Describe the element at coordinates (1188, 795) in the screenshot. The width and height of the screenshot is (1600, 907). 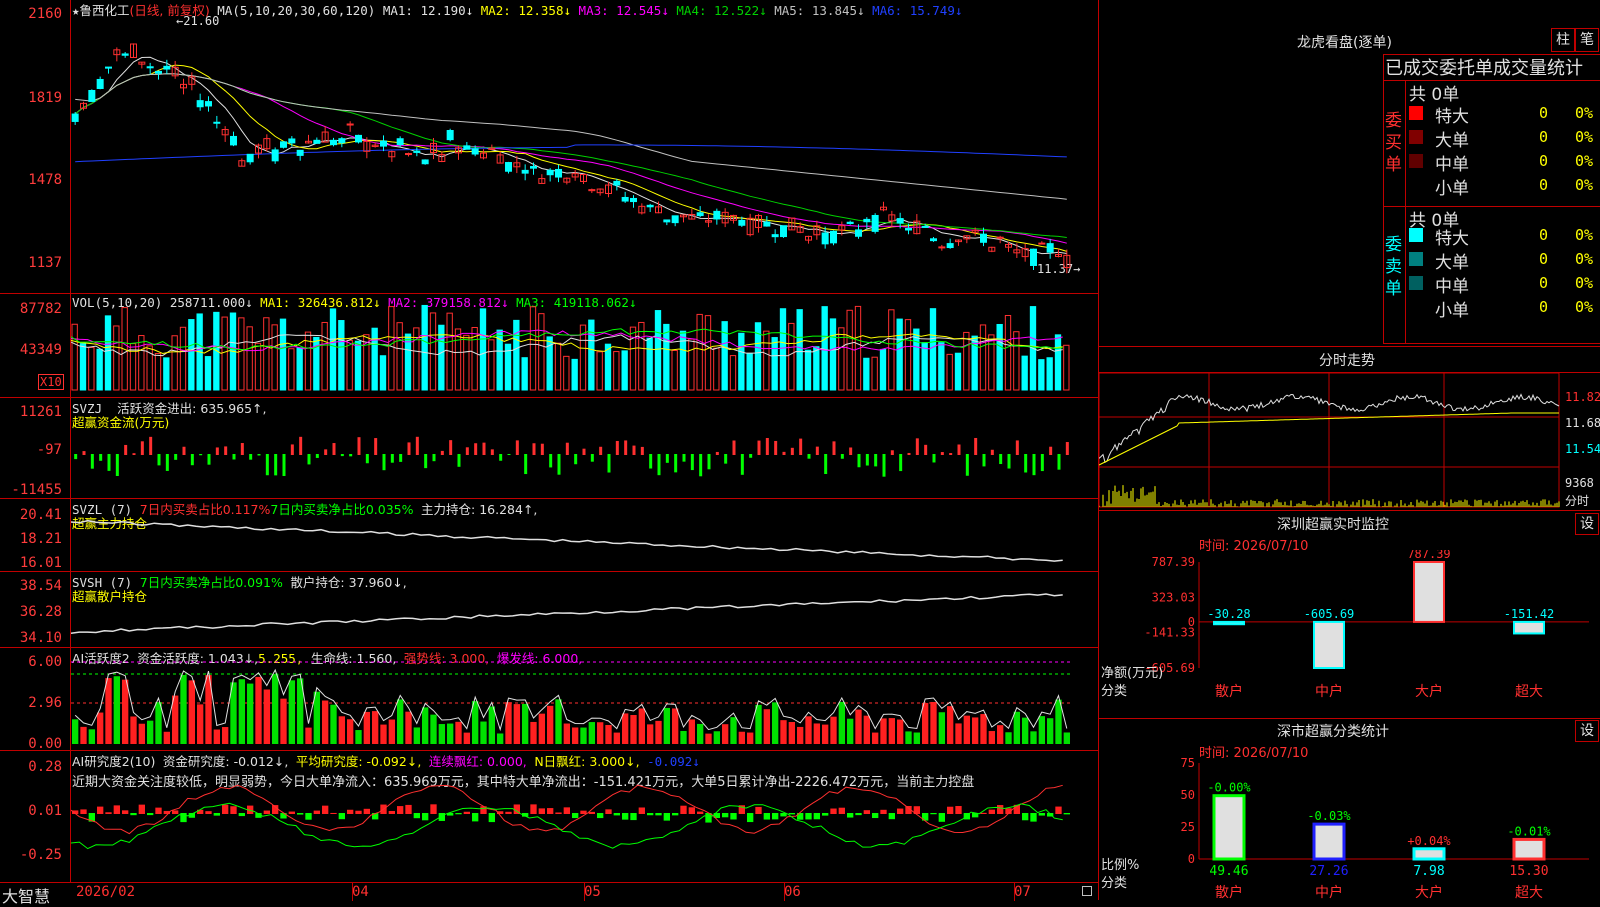
I see `class-axis-label: 50` at that location.